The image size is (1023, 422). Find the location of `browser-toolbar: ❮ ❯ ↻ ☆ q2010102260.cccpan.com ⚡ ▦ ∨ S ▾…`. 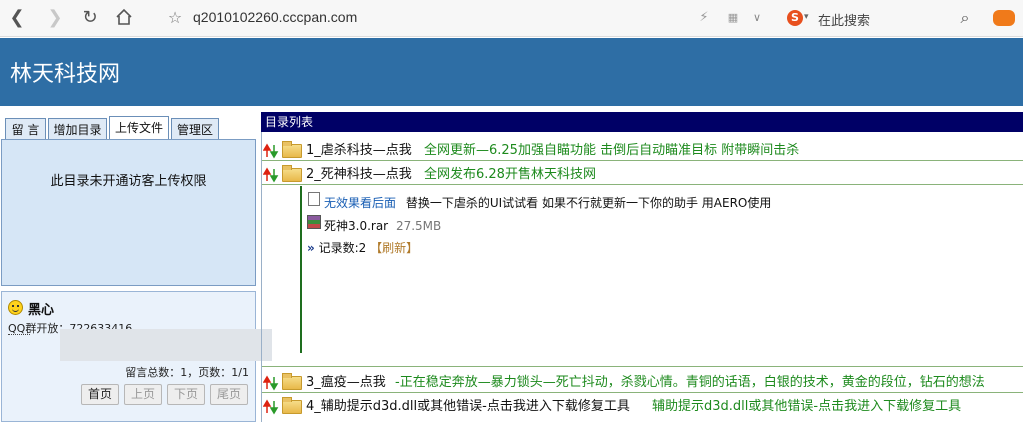

browser-toolbar: ❮ ❯ ↻ ☆ q2010102260.cccpan.com ⚡ ▦ ∨ S ▾… is located at coordinates (511, 18).